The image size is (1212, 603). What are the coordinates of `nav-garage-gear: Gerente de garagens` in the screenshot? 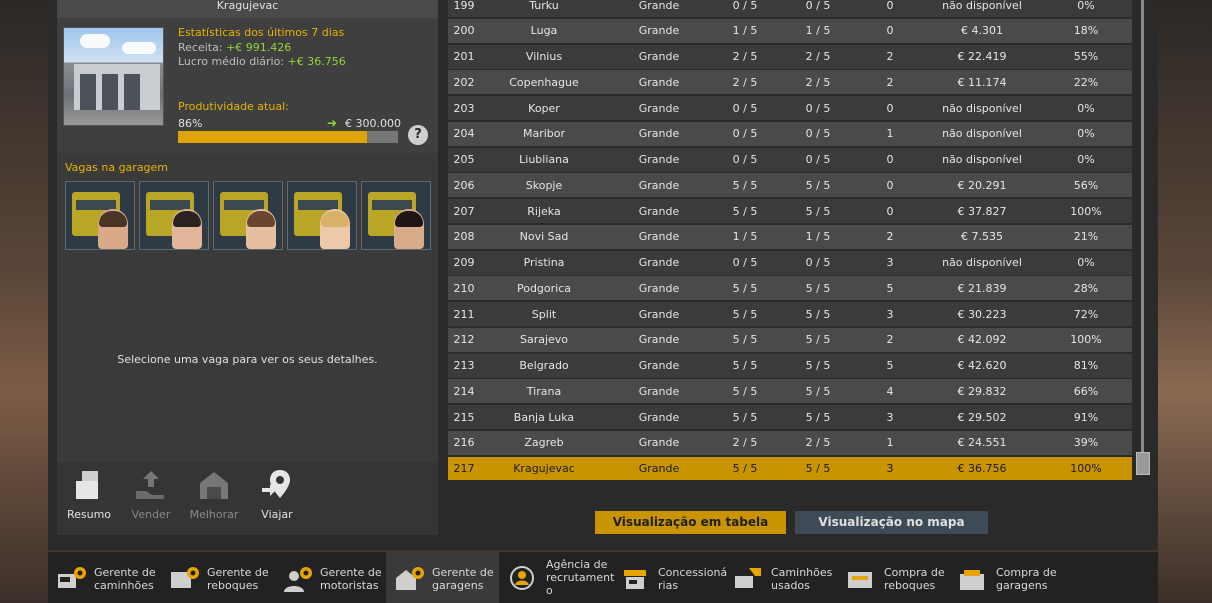 It's located at (442, 577).